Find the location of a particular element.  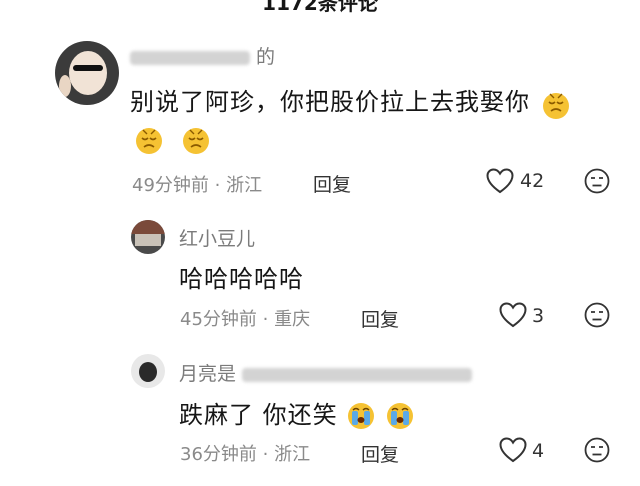

like-count: 42 is located at coordinates (532, 181).